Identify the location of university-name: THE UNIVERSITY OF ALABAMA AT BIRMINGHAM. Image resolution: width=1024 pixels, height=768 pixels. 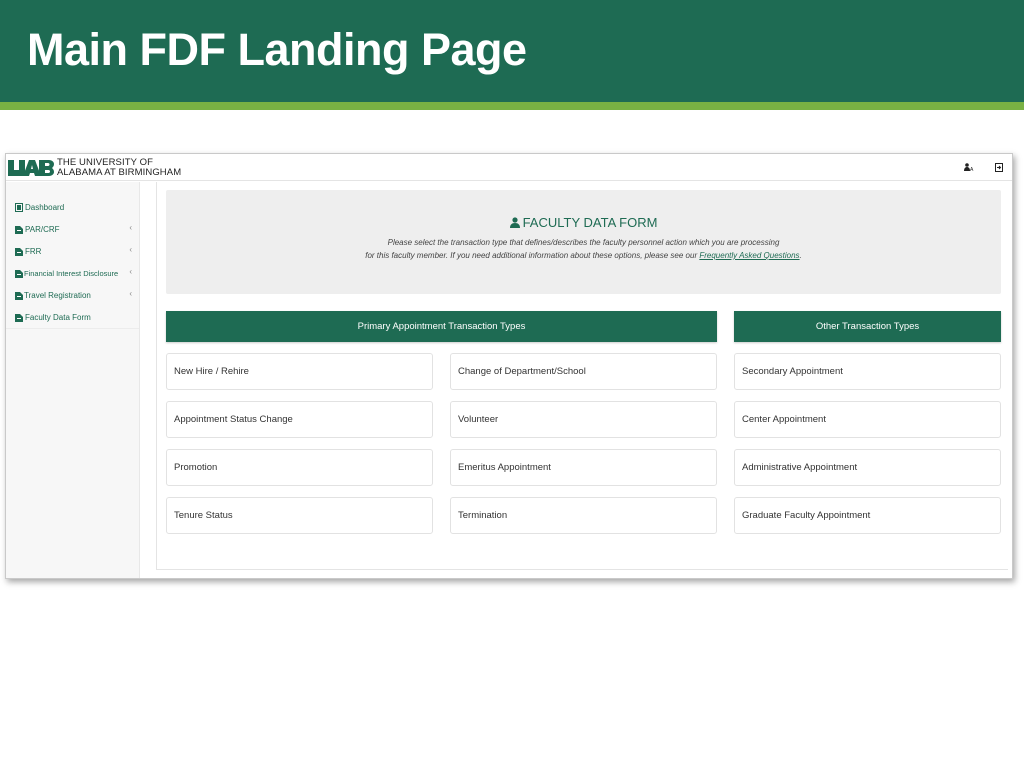
(119, 167).